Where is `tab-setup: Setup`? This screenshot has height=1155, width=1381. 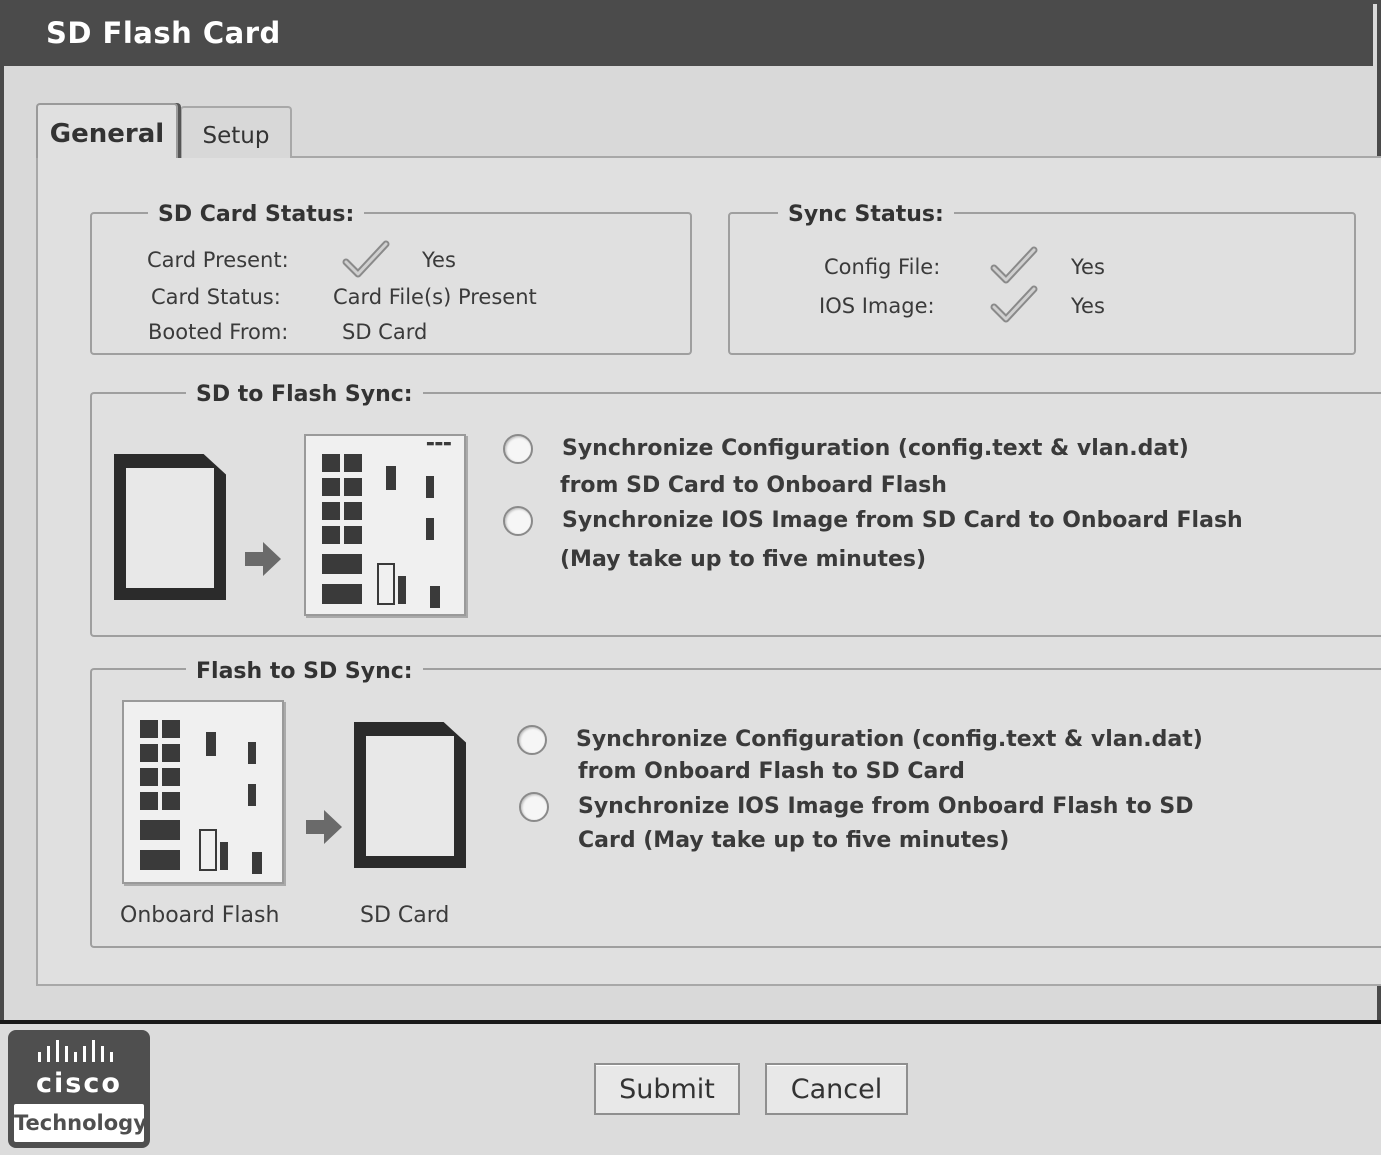 tab-setup: Setup is located at coordinates (236, 132).